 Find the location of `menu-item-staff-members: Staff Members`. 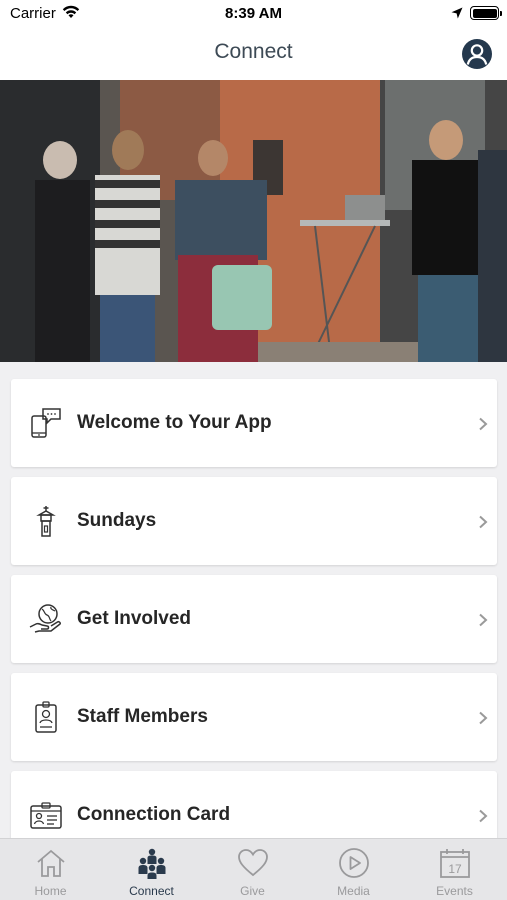

menu-item-staff-members: Staff Members is located at coordinates (254, 717).